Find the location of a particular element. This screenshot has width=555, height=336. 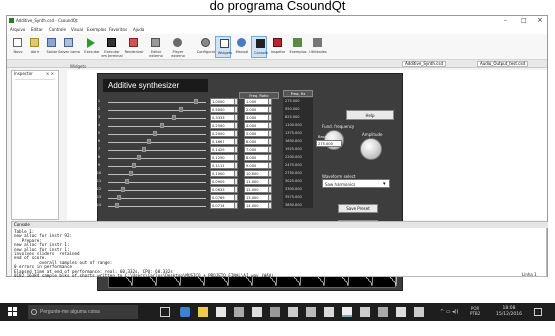

save-preset-button: Save Preset is located at coordinates (358, 208).